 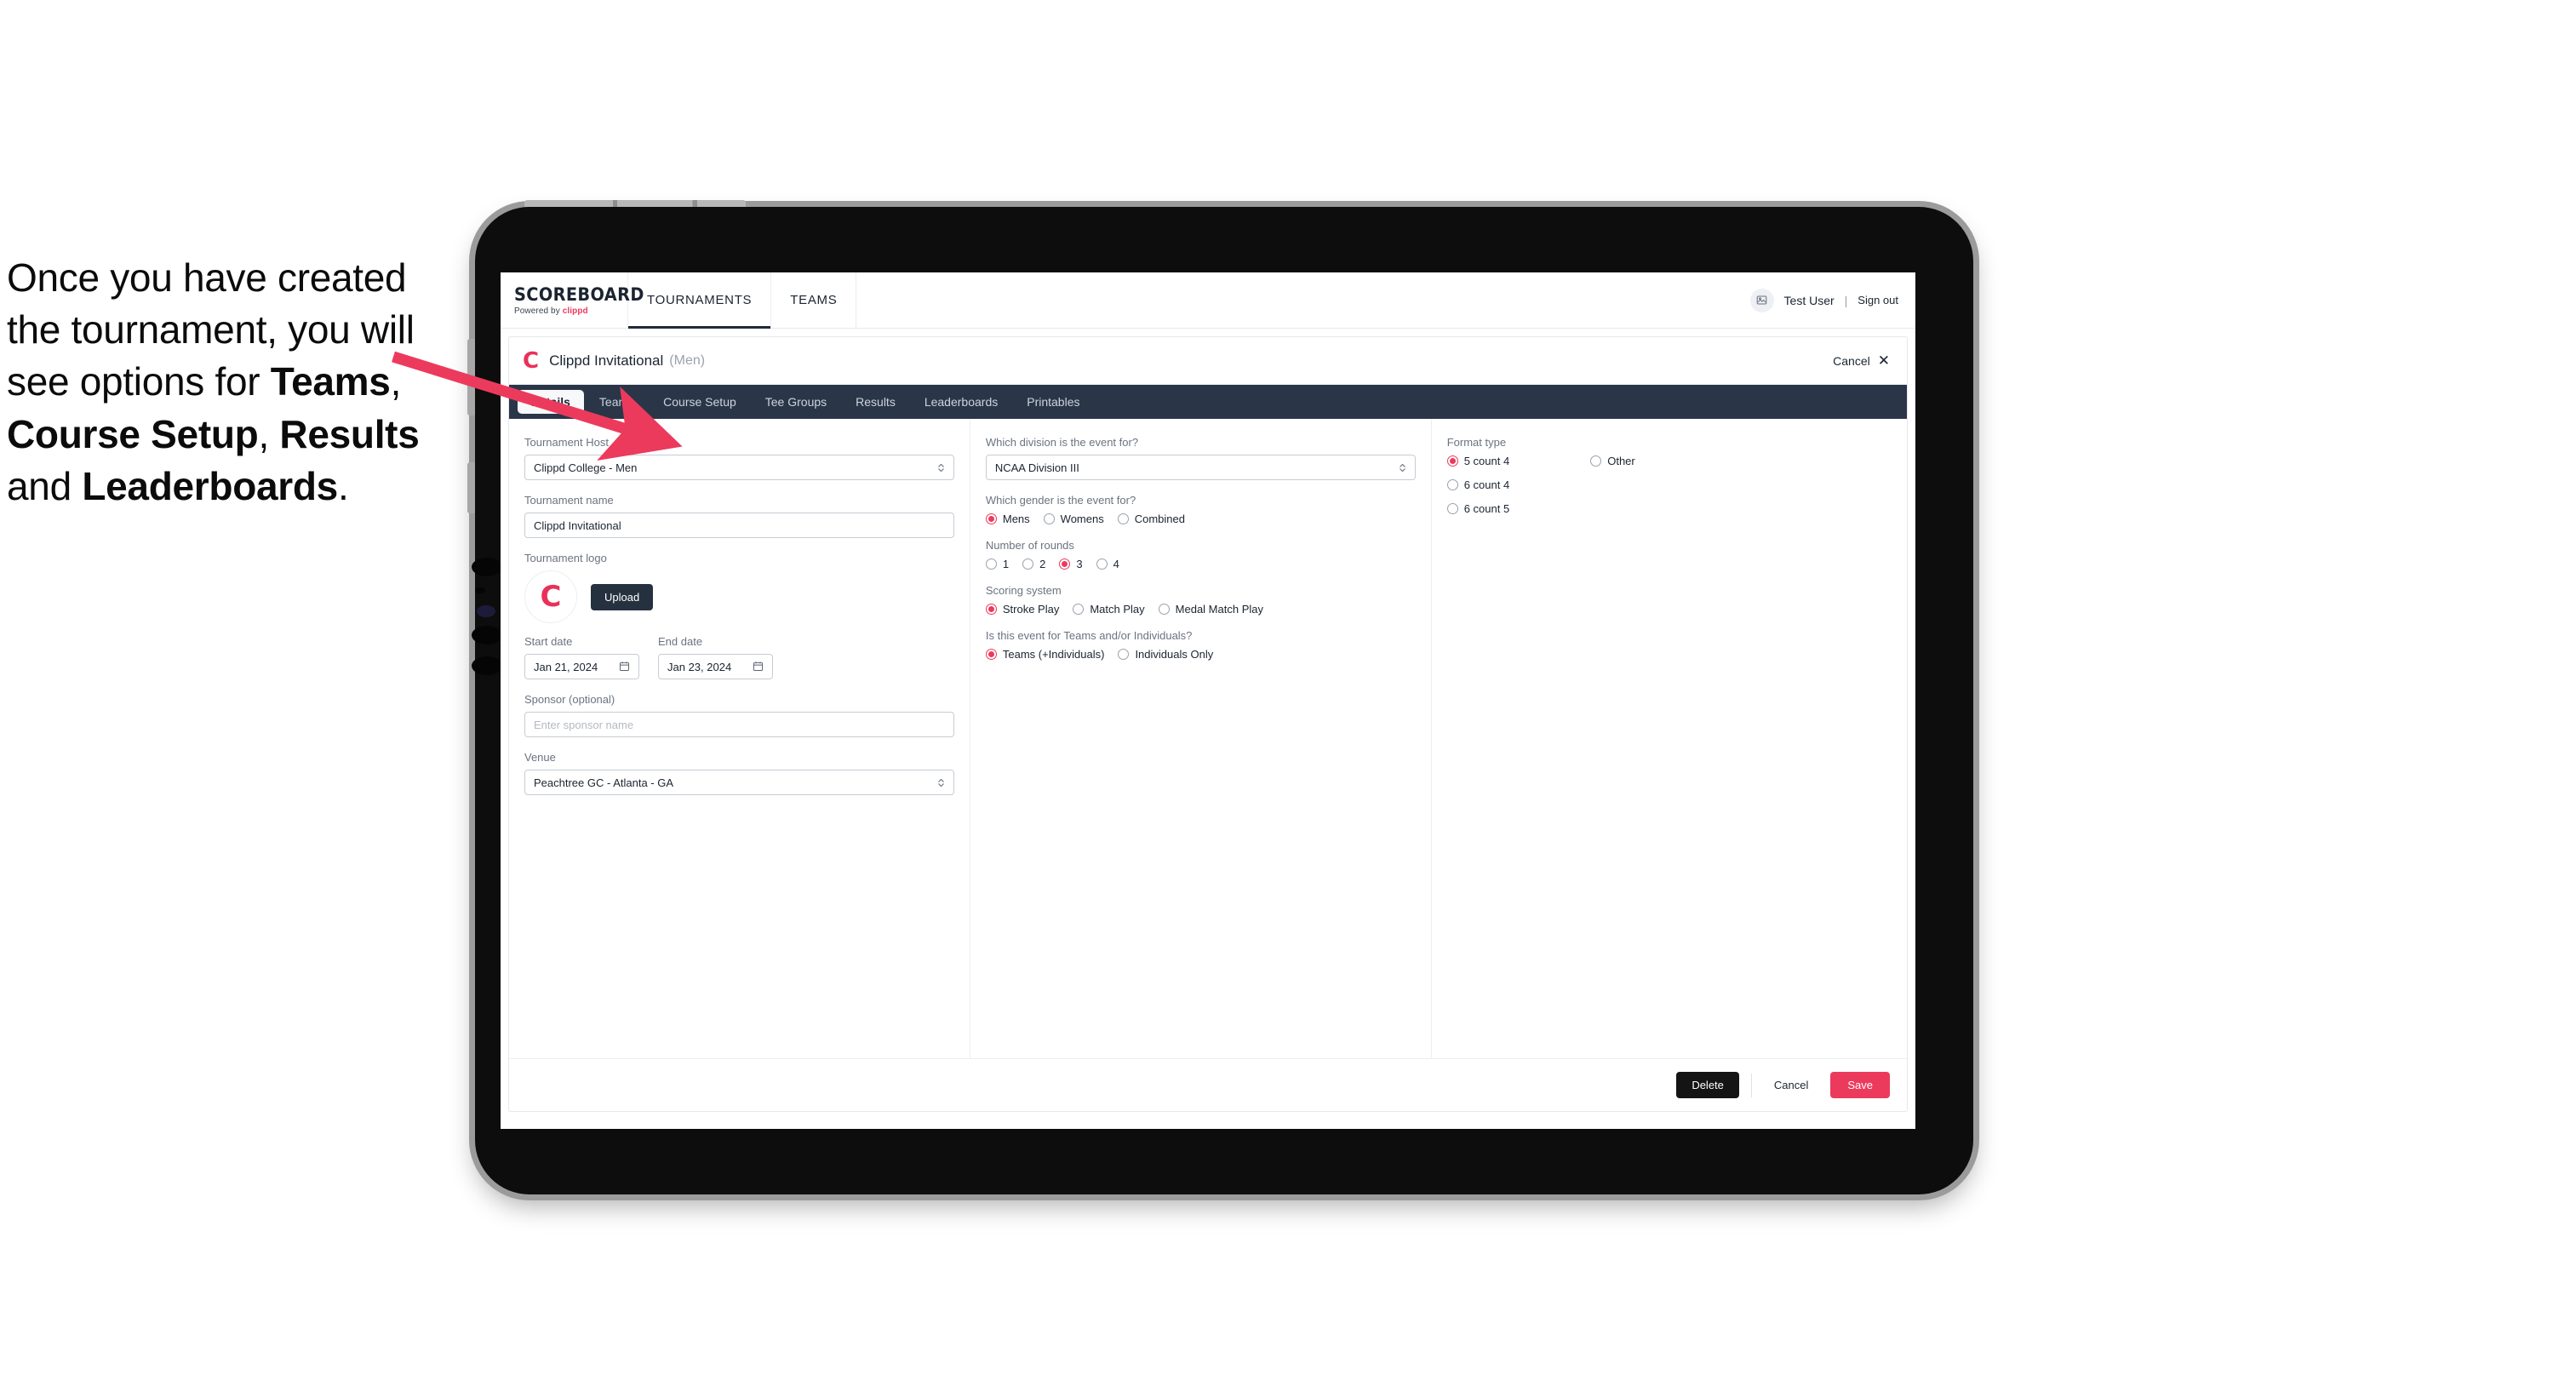 I want to click on radio-label: 2, so click(x=1043, y=564).